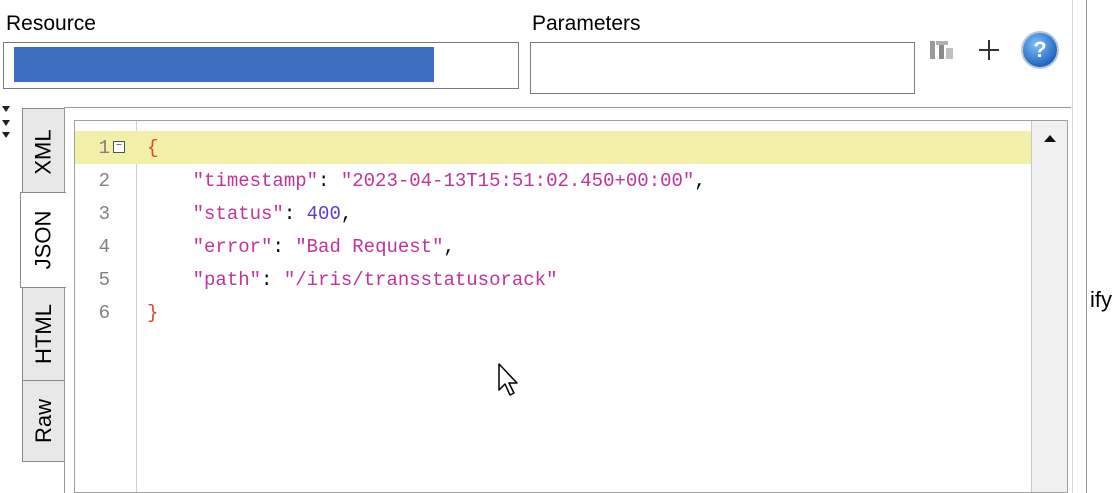 The image size is (1113, 493). I want to click on tab-html-label: HTML, so click(43, 334).